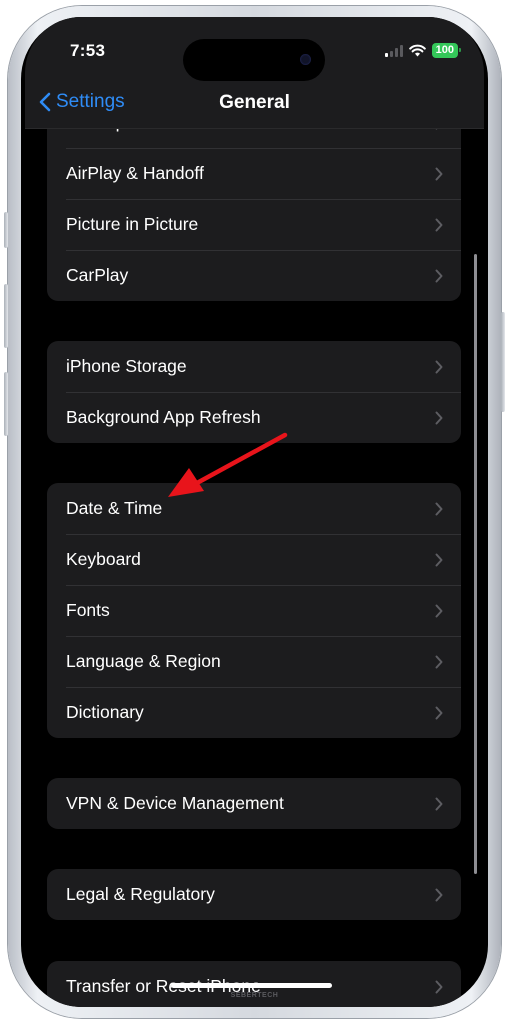  I want to click on scrollbar, so click(475, 564).